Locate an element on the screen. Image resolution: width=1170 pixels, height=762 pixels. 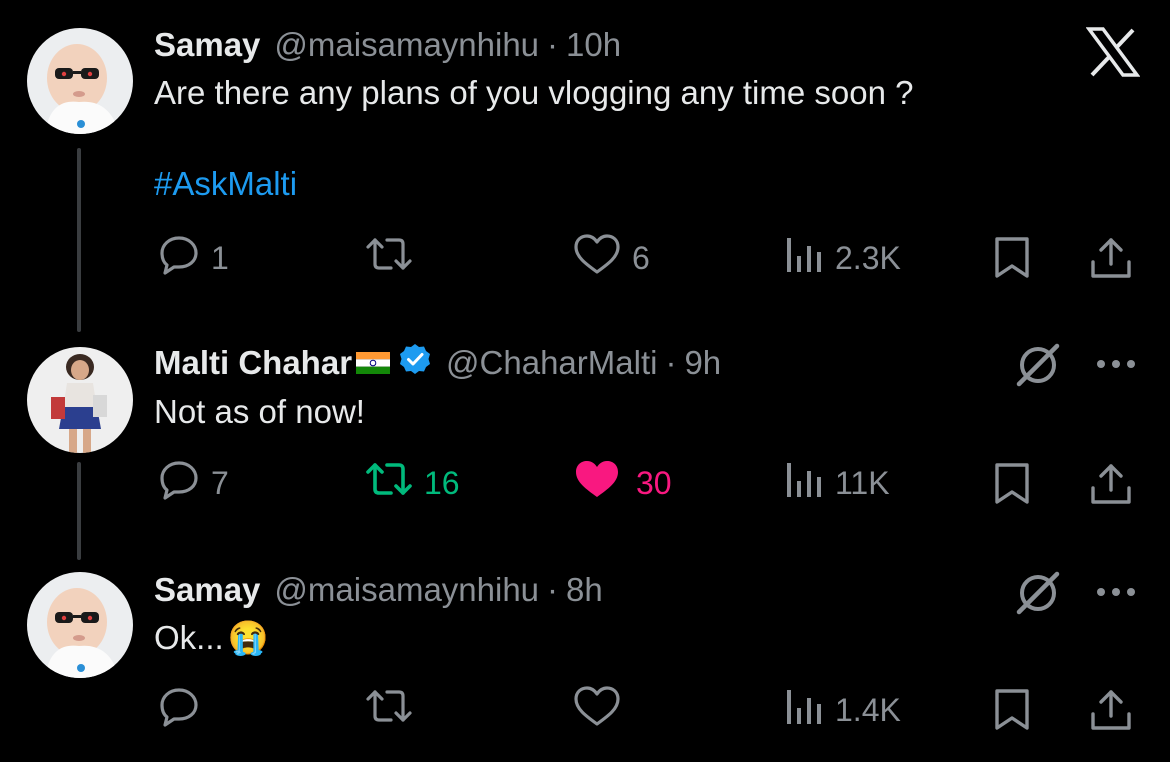
tweet-header: Samay @maisamaynhihu · 10h is located at coordinates (387, 45).